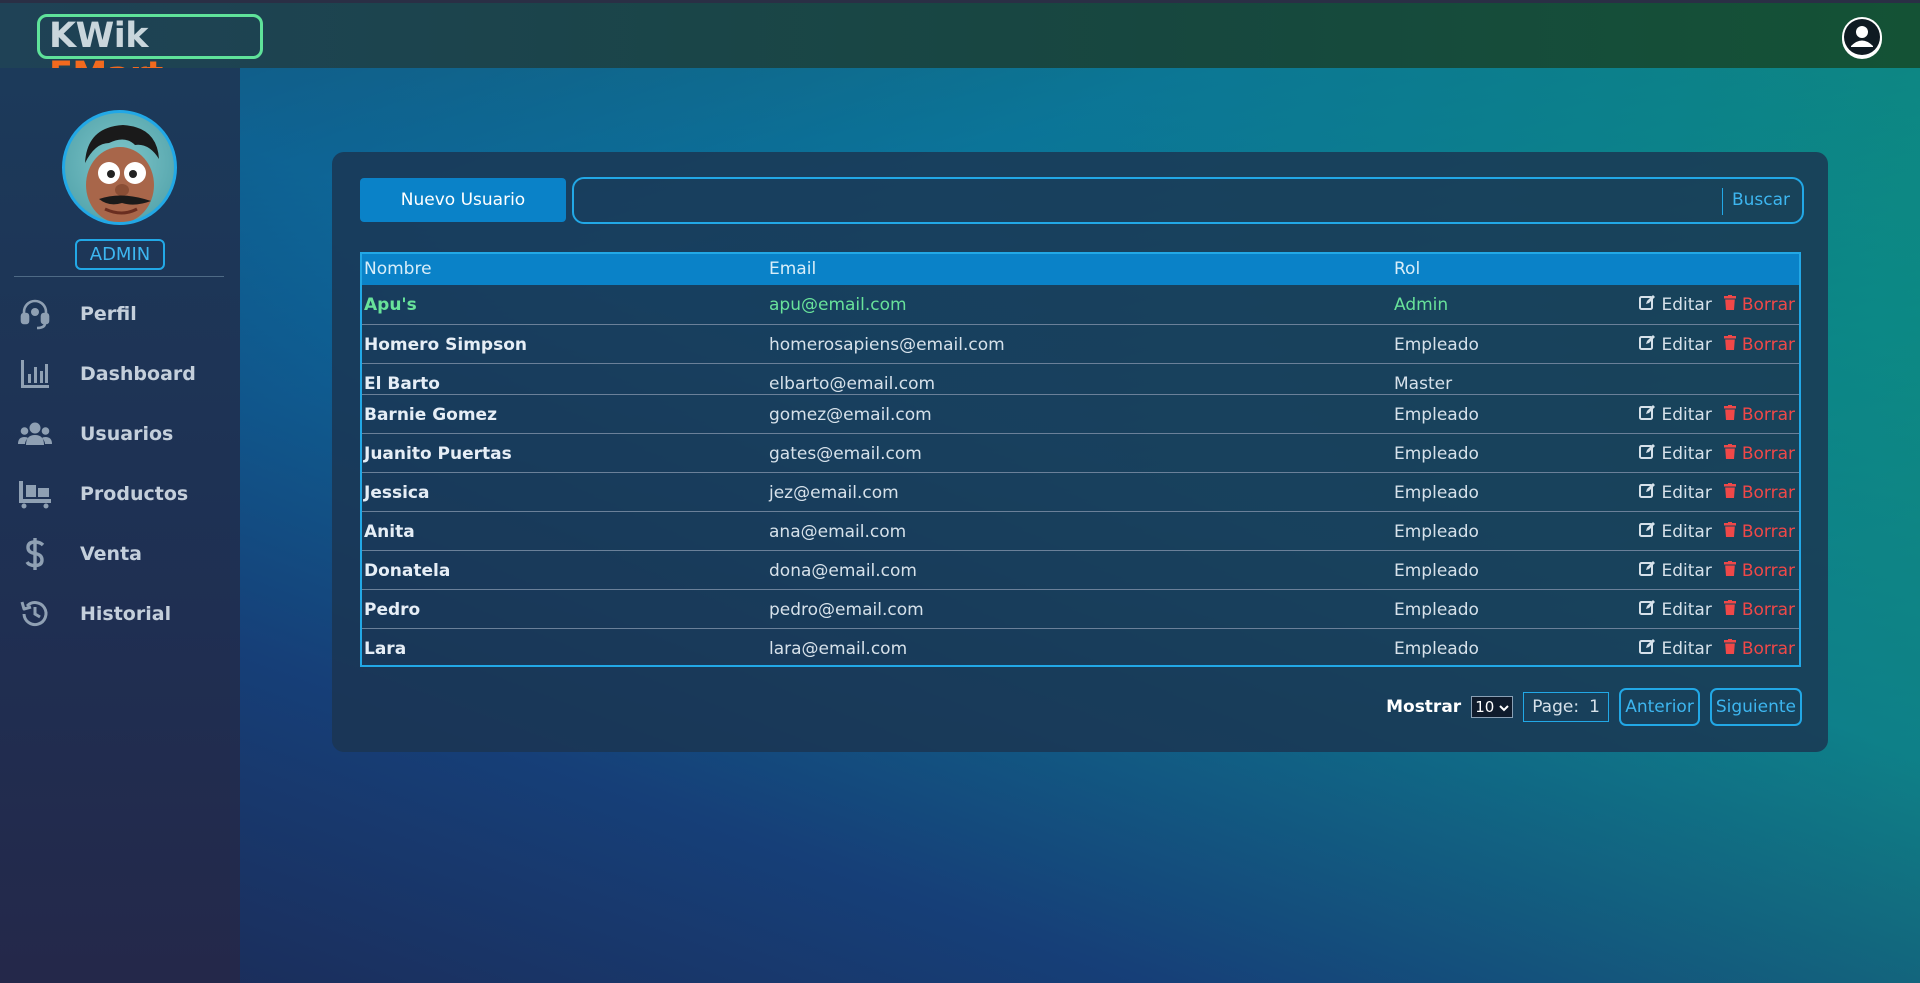  Describe the element at coordinates (1862, 38) in the screenshot. I see `user-menu-button` at that location.